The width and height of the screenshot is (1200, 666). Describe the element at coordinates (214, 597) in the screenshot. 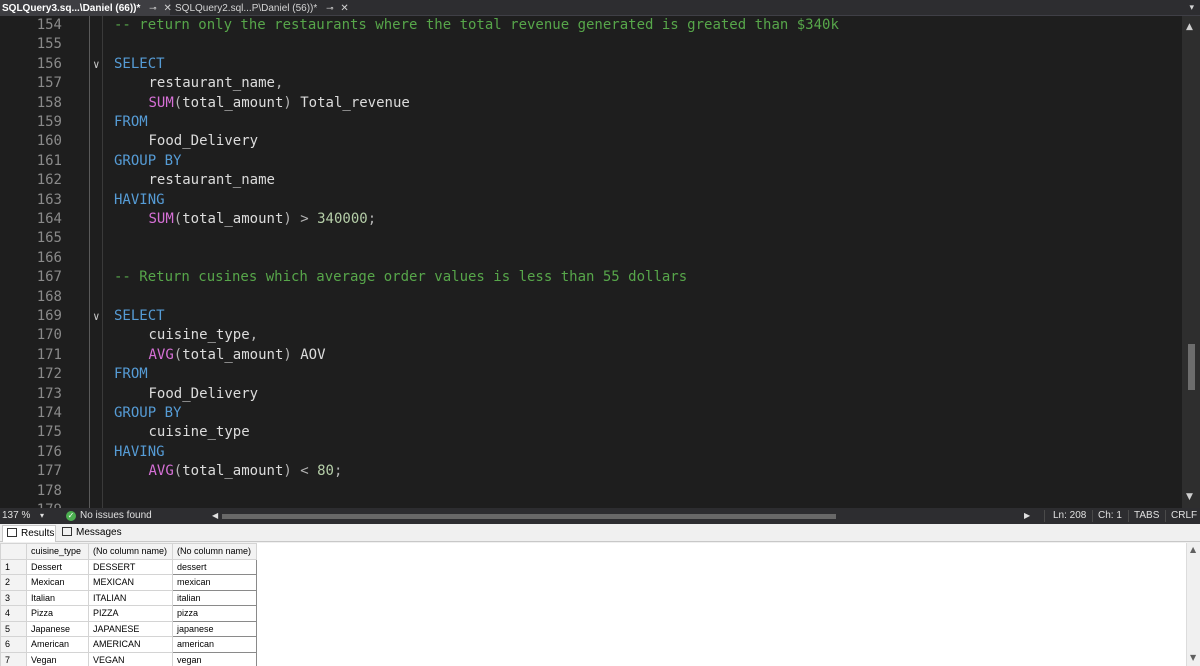

I see `table-cell: italian` at that location.